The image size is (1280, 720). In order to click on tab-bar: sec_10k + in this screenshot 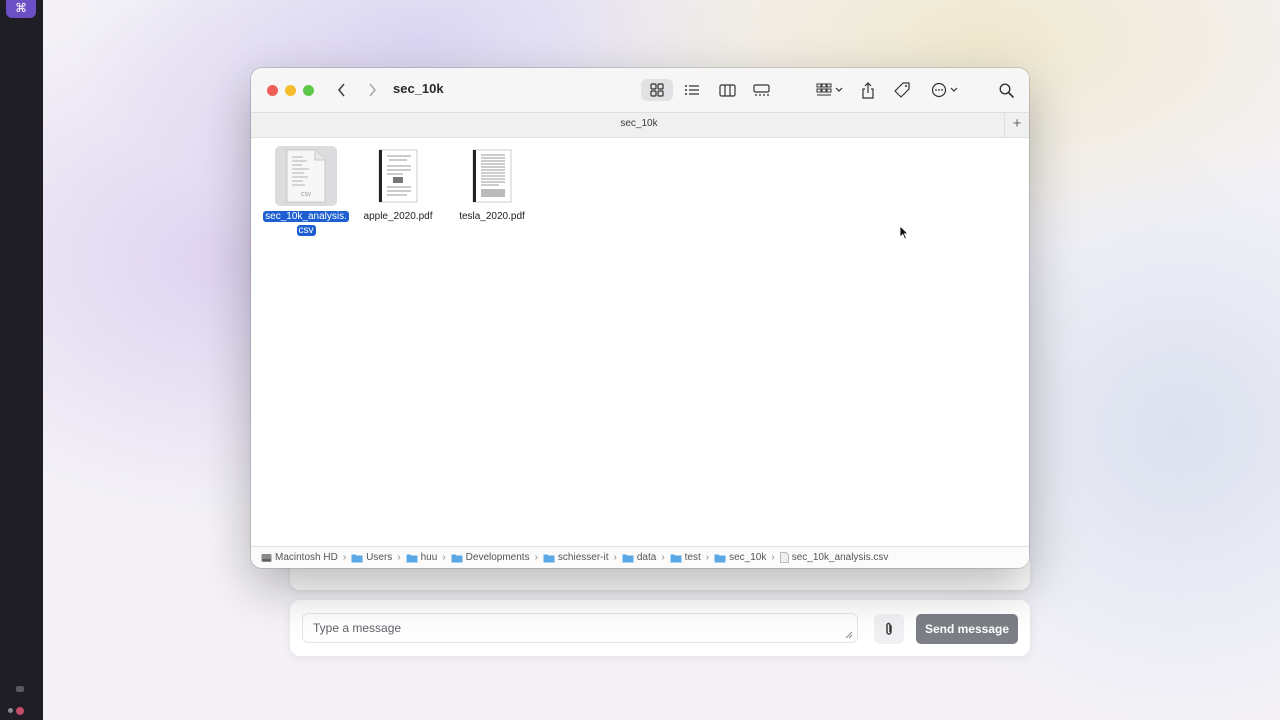, I will do `click(640, 125)`.